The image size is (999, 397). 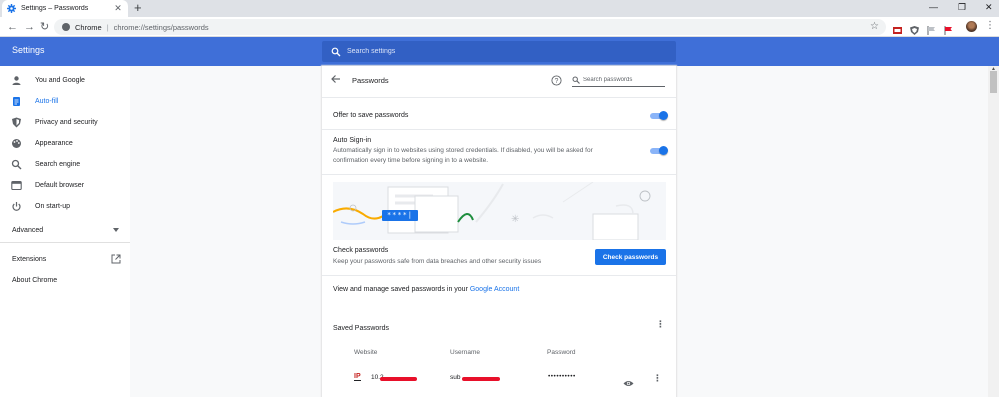 What do you see at coordinates (499, 8) in the screenshot?
I see `tab-strip: Settings – Passwords ✕ + — ❐ ✕` at bounding box center [499, 8].